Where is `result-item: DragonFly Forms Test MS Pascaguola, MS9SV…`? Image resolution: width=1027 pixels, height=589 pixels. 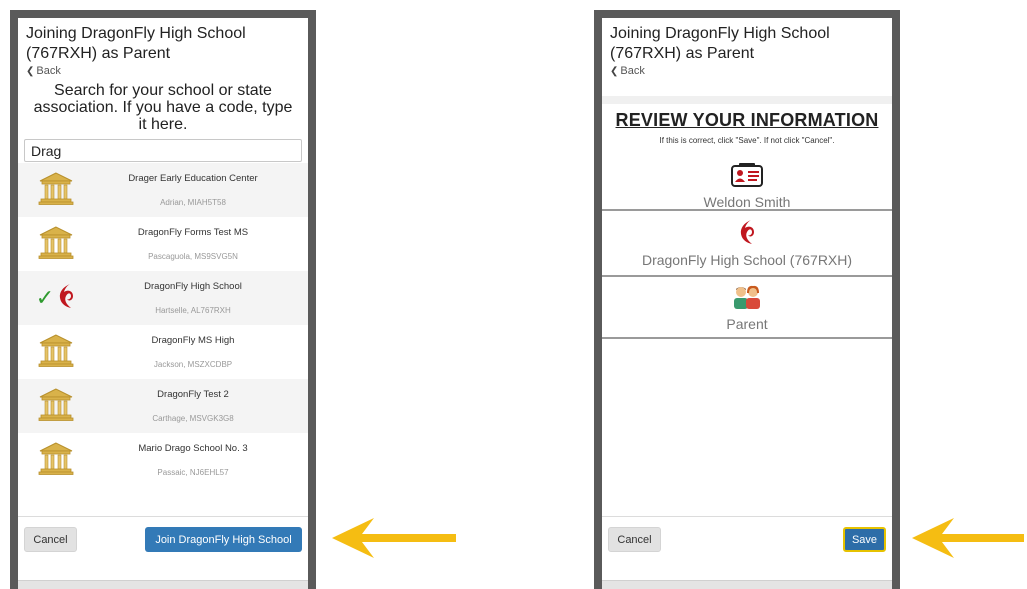 result-item: DragonFly Forms Test MS Pascaguola, MS9SV… is located at coordinates (163, 244).